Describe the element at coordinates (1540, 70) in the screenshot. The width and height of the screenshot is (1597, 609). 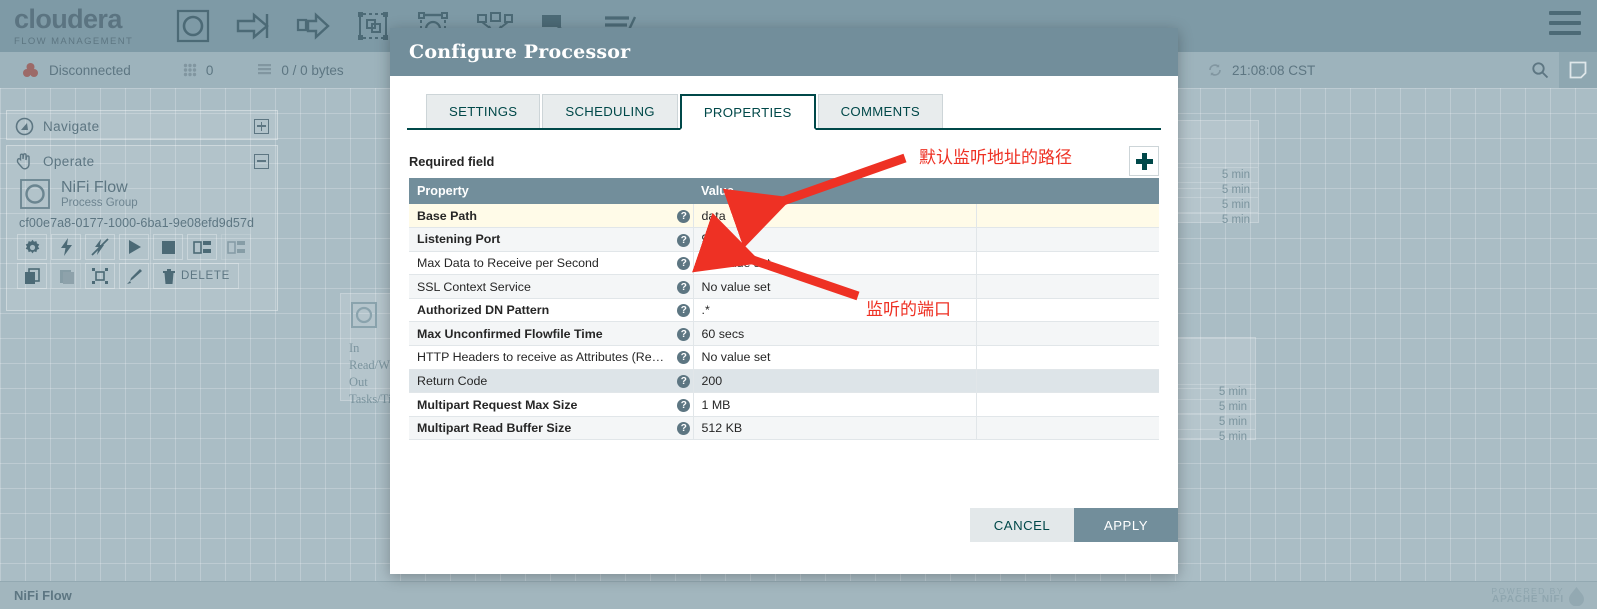
I see `search-button` at that location.